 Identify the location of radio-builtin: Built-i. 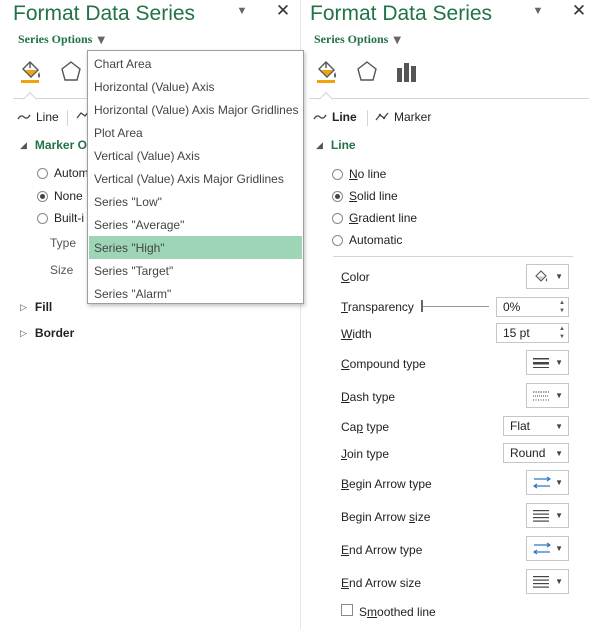
(60, 218).